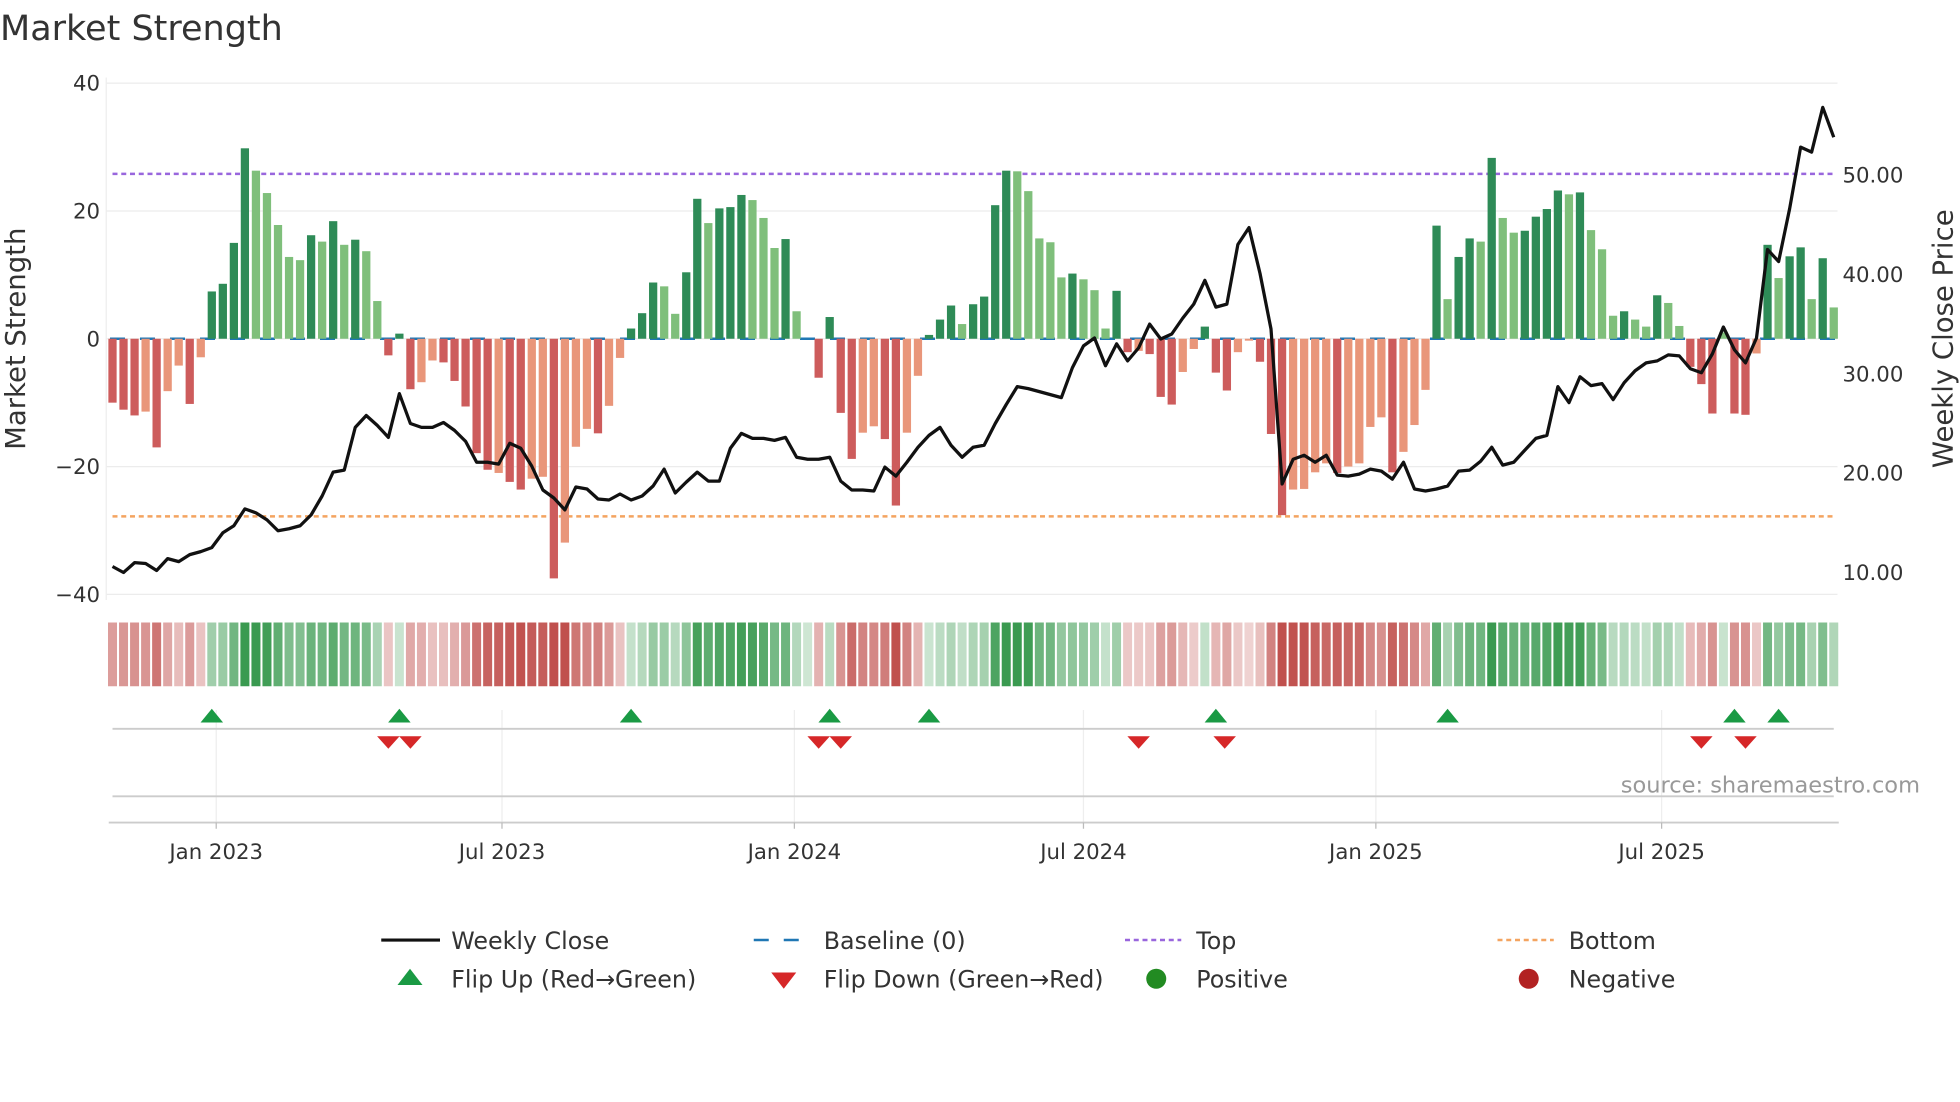 This screenshot has height=1102, width=1960. What do you see at coordinates (973, 654) in the screenshot?
I see `strength-heat-strip` at bounding box center [973, 654].